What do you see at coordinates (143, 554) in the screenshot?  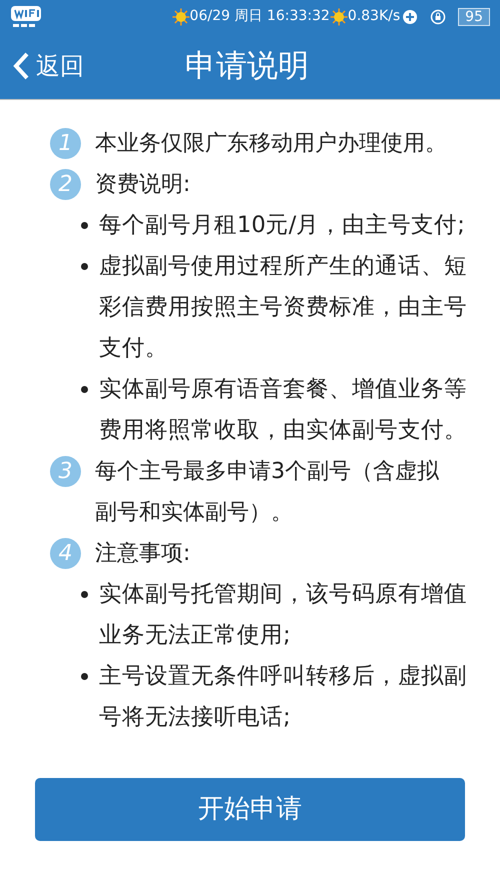 I see `item-text: 注意事项:` at bounding box center [143, 554].